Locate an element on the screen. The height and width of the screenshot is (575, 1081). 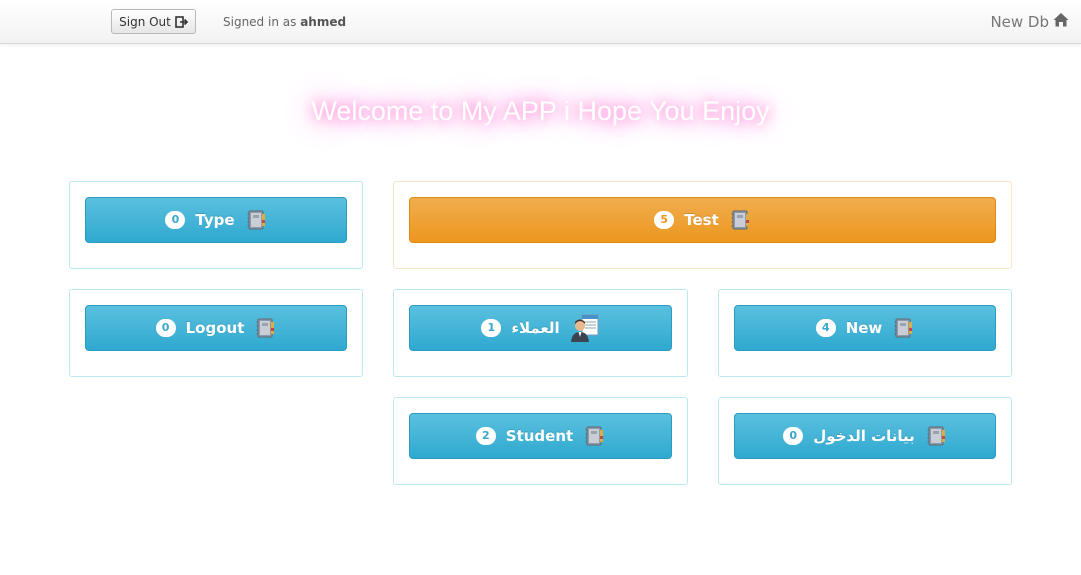
tile-panel-student: 2 Student is located at coordinates (540, 441).